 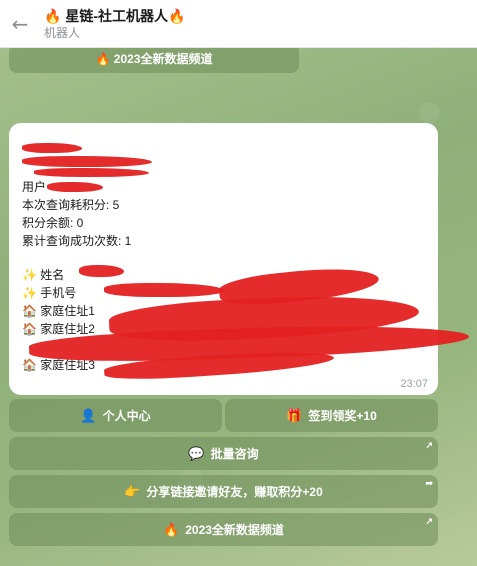 What do you see at coordinates (49, 293) in the screenshot?
I see `result-phone-line: ✨ 手机号` at bounding box center [49, 293].